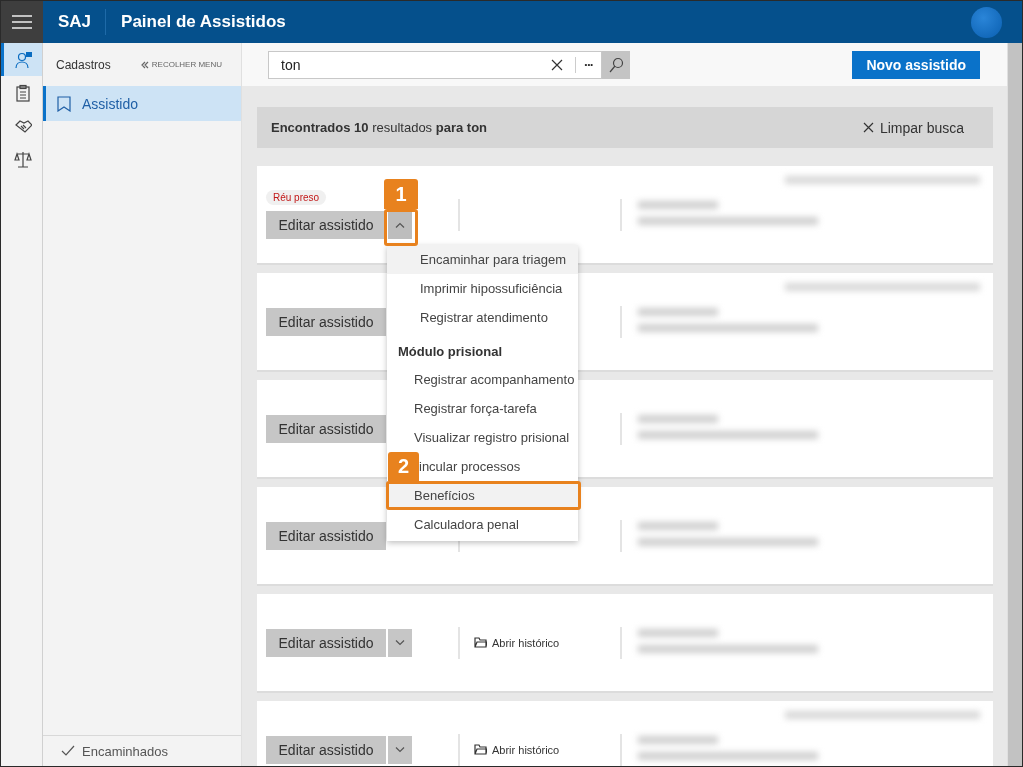  Describe the element at coordinates (482, 524) in the screenshot. I see `menu-item: Calculadora penal` at that location.